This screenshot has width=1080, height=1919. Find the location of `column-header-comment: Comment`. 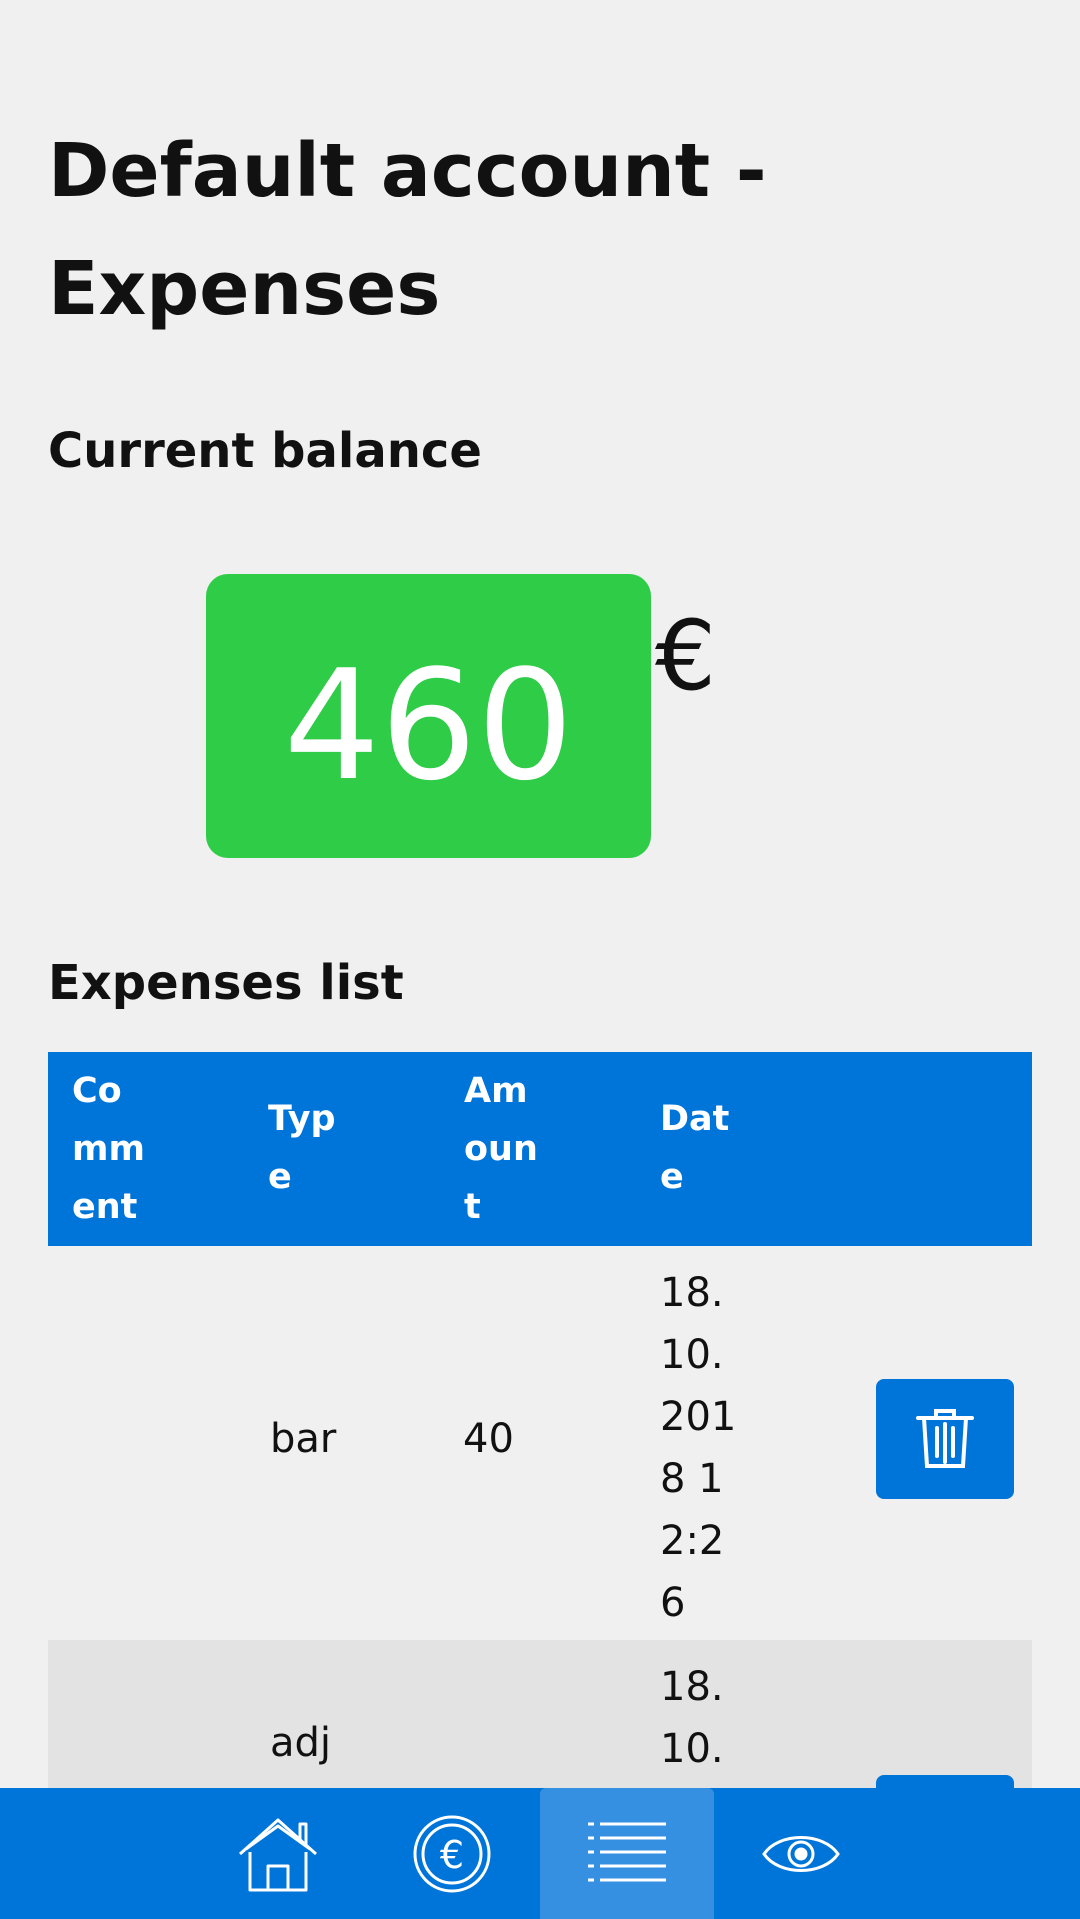

column-header-comment: Comment is located at coordinates (146, 1149).